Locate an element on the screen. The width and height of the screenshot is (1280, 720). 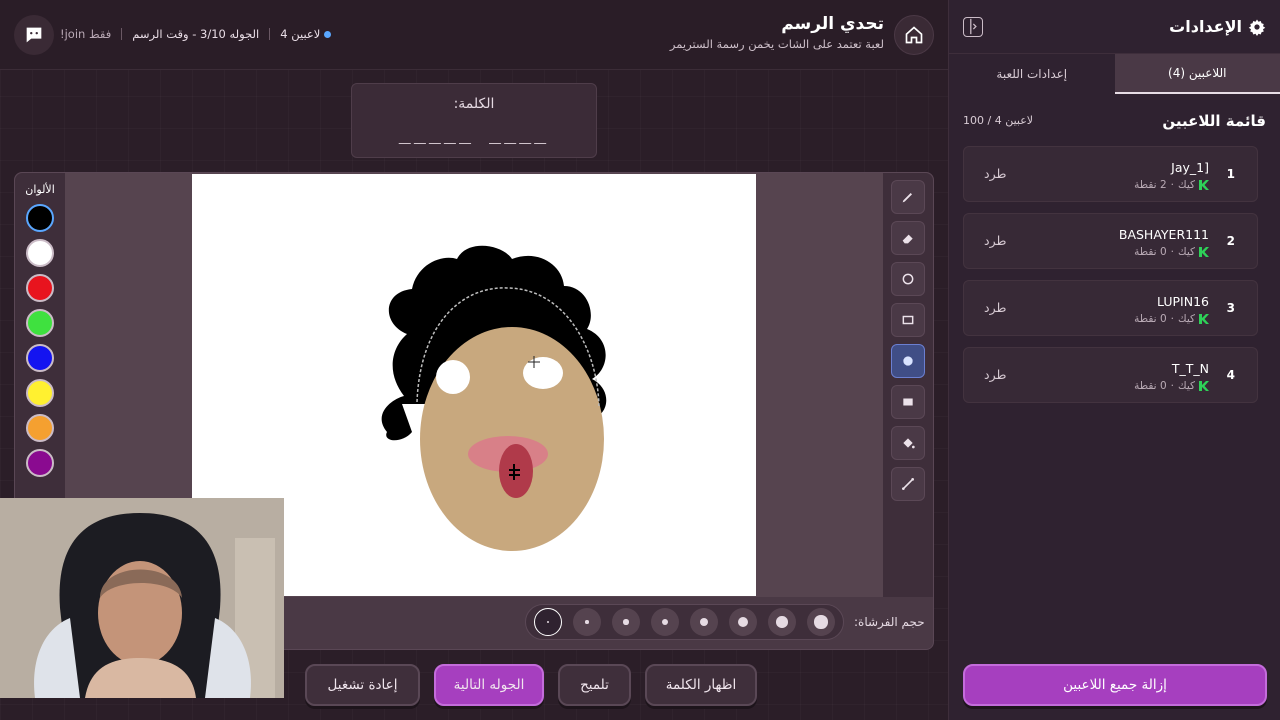
player-row: 1 Jay_1] كيك · 2 نقطة طرد is located at coordinates (1110, 174).